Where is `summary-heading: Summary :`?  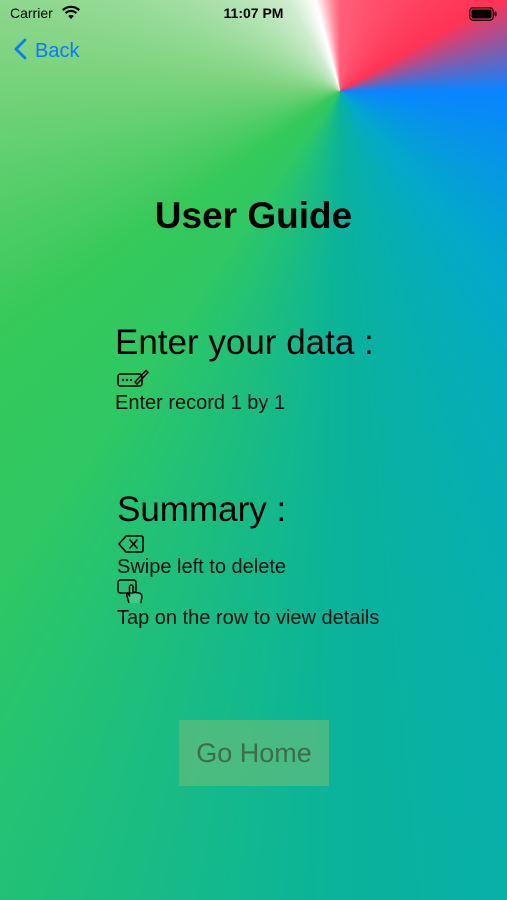 summary-heading: Summary : is located at coordinates (202, 509).